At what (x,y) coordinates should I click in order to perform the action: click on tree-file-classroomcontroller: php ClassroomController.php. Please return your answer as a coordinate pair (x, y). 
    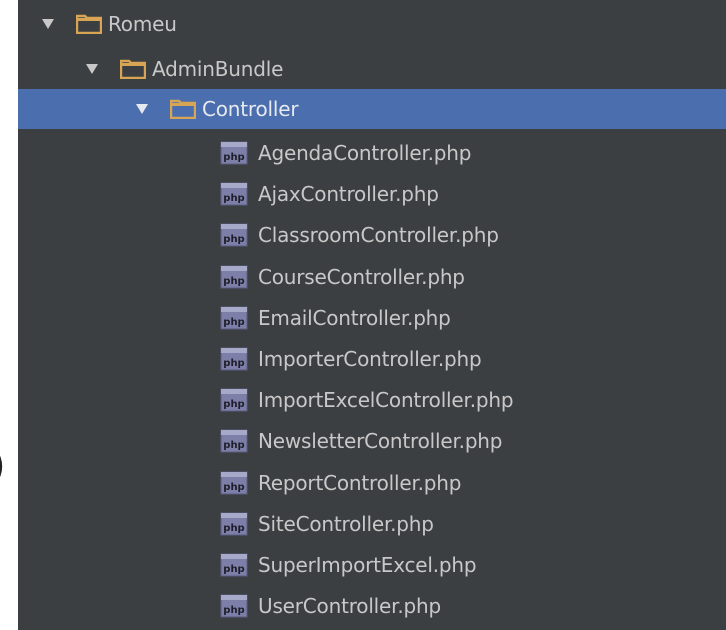
    Looking at the image, I should click on (372, 235).